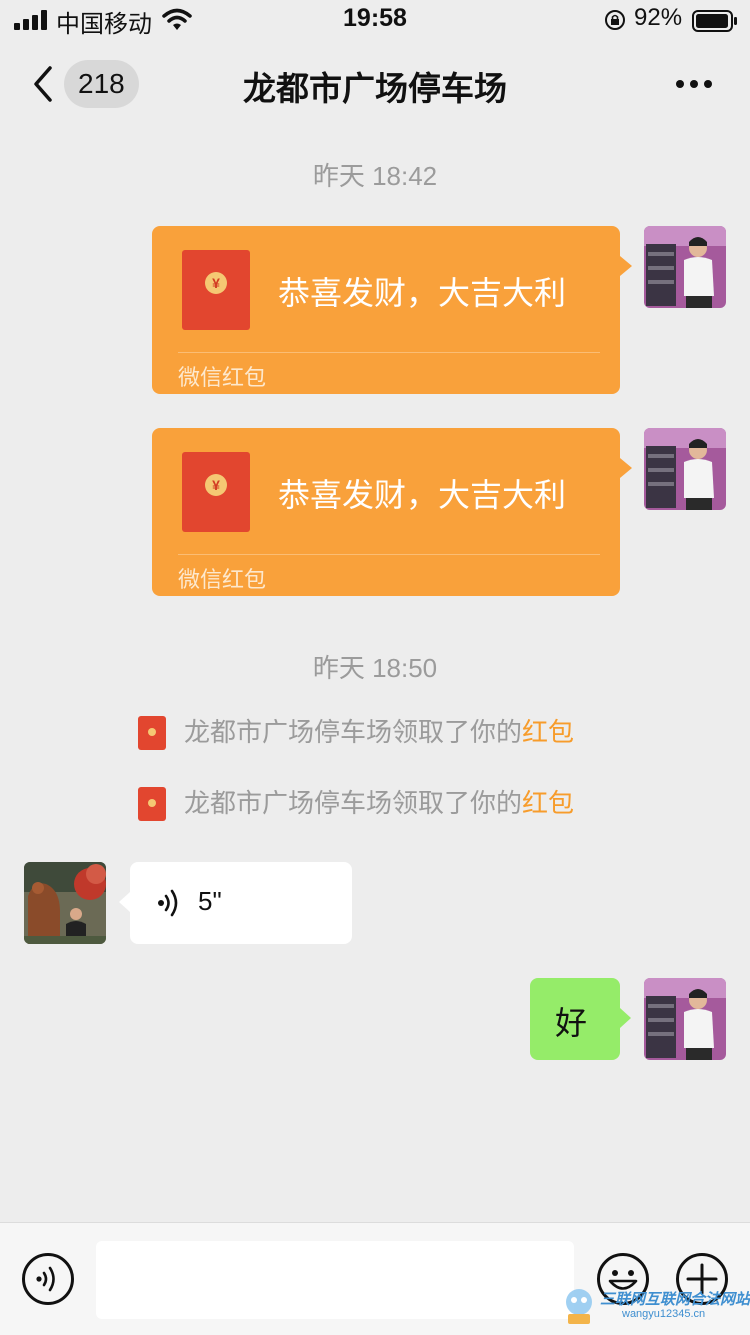  Describe the element at coordinates (375, 668) in the screenshot. I see `message-timestamp: 昨天 18:50` at that location.